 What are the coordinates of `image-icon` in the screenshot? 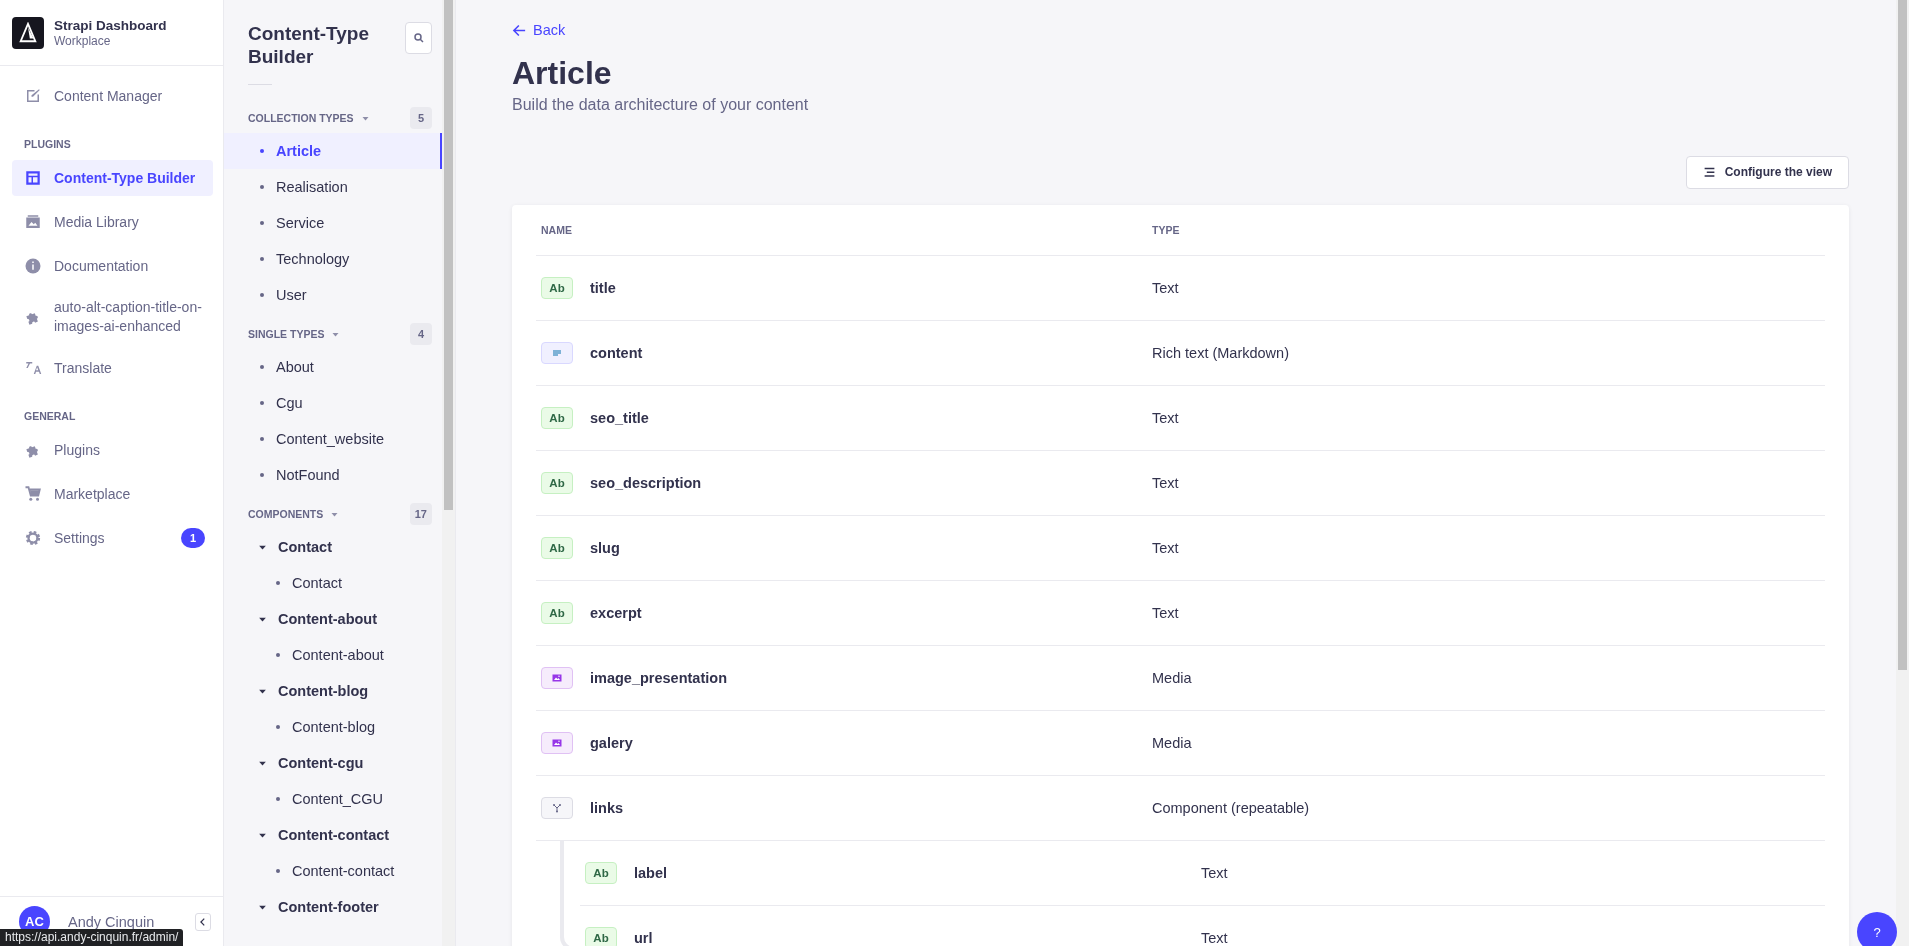 It's located at (33, 222).